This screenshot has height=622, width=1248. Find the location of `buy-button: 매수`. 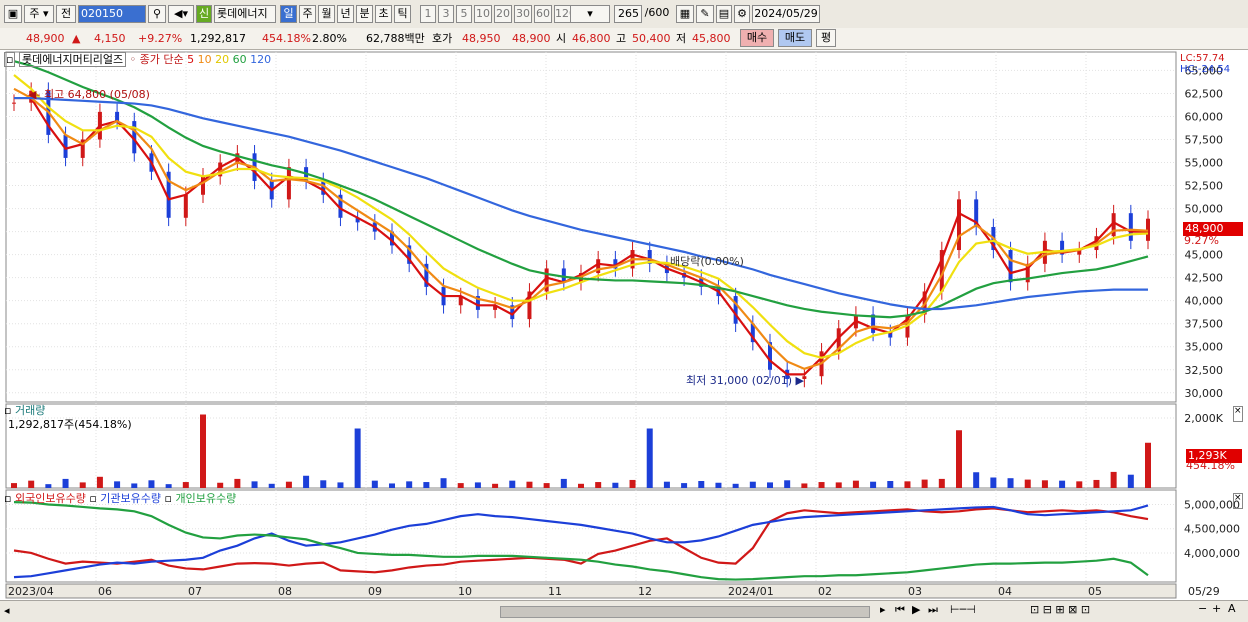

buy-button: 매수 is located at coordinates (757, 38).